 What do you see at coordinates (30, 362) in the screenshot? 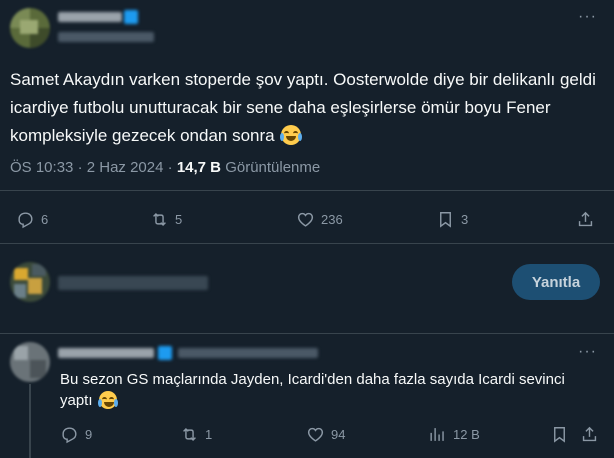
I see `reply-author-avatar` at bounding box center [30, 362].